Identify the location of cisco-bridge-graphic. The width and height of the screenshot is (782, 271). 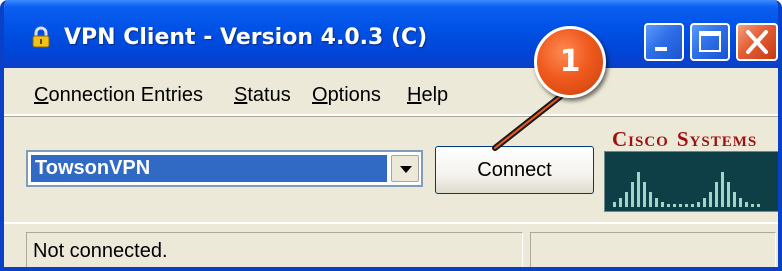
(691, 181).